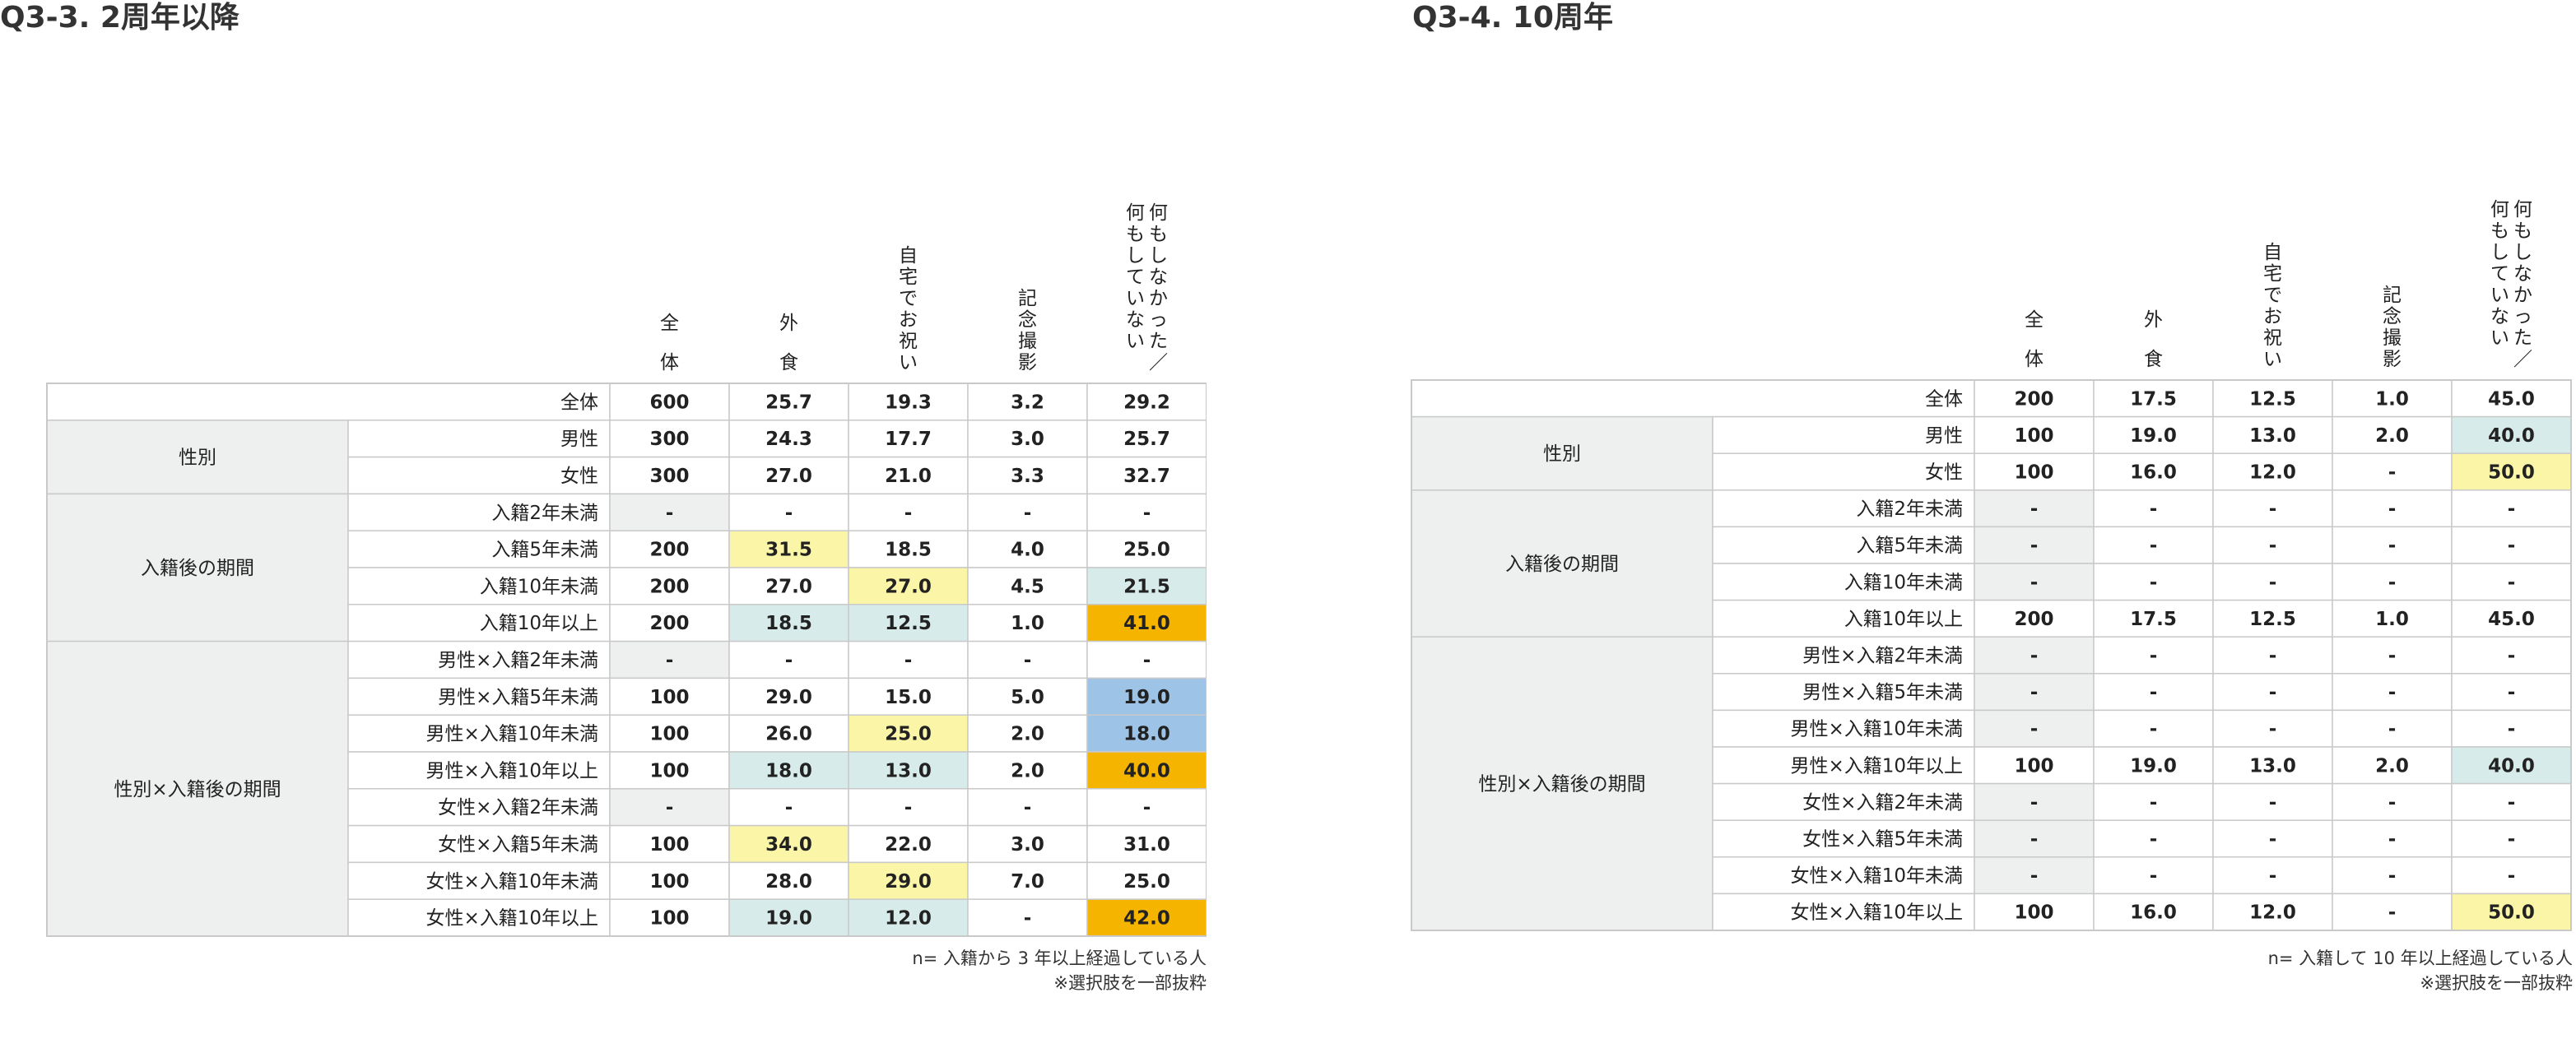  I want to click on q3-3-value-label: 19.3, so click(908, 402).